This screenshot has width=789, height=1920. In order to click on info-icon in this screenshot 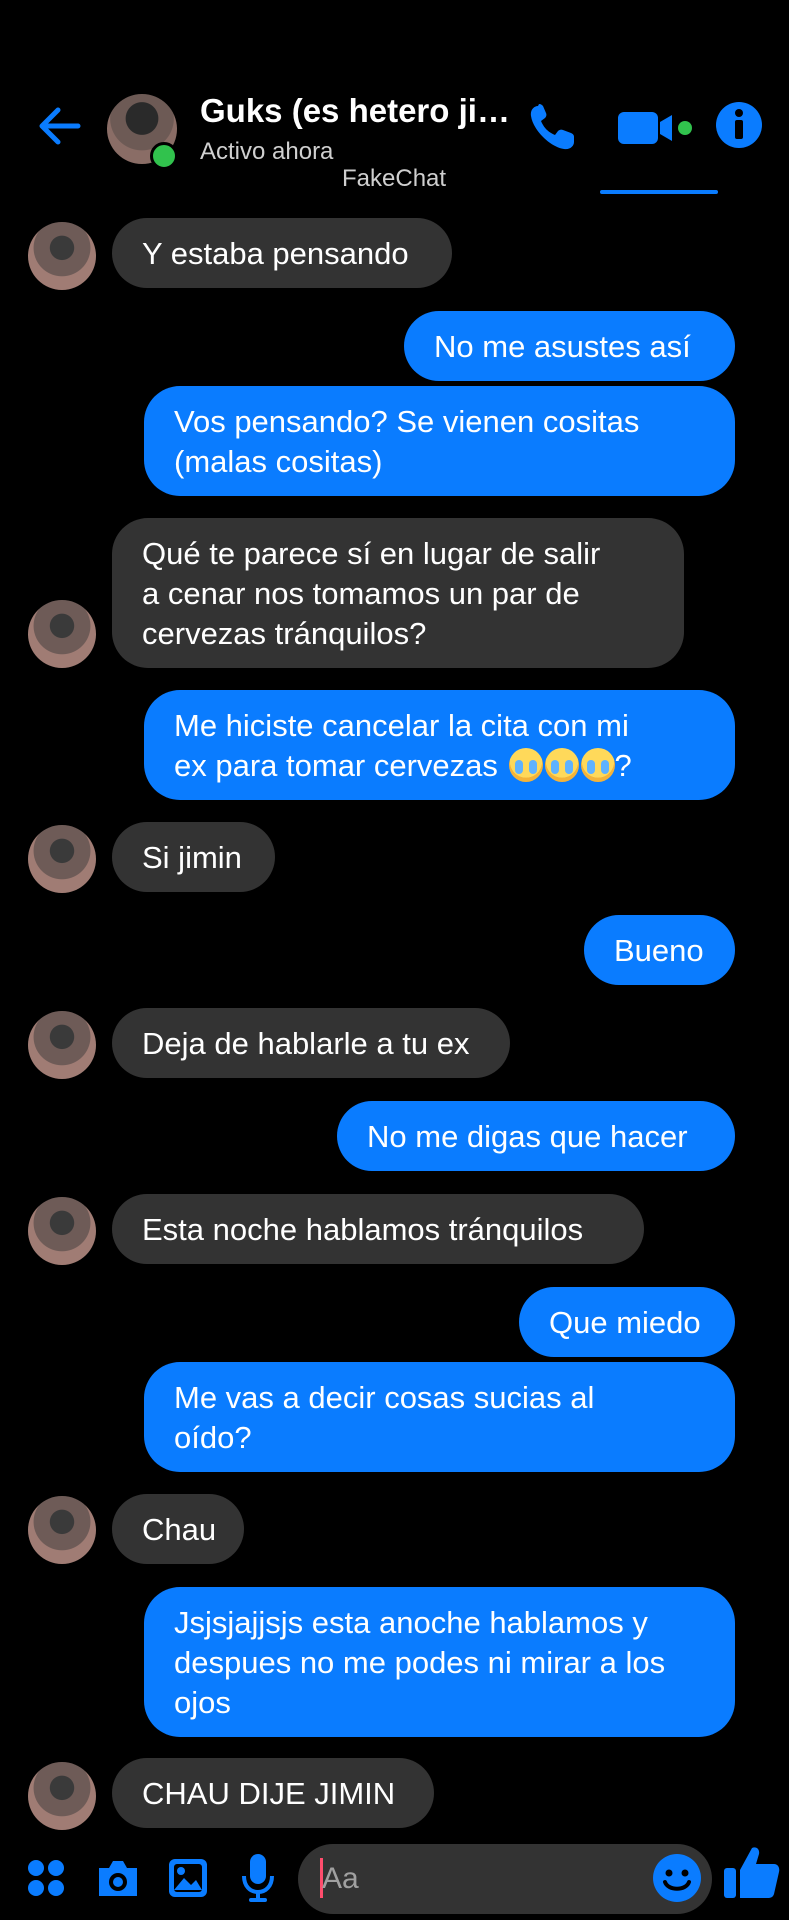, I will do `click(739, 125)`.